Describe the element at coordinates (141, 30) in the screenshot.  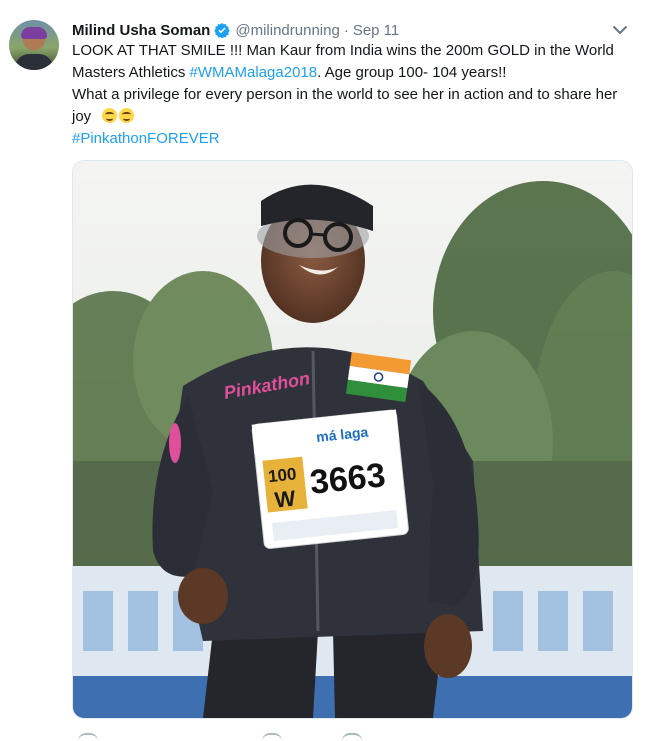
I see `author-name: Milind Usha Soman` at that location.